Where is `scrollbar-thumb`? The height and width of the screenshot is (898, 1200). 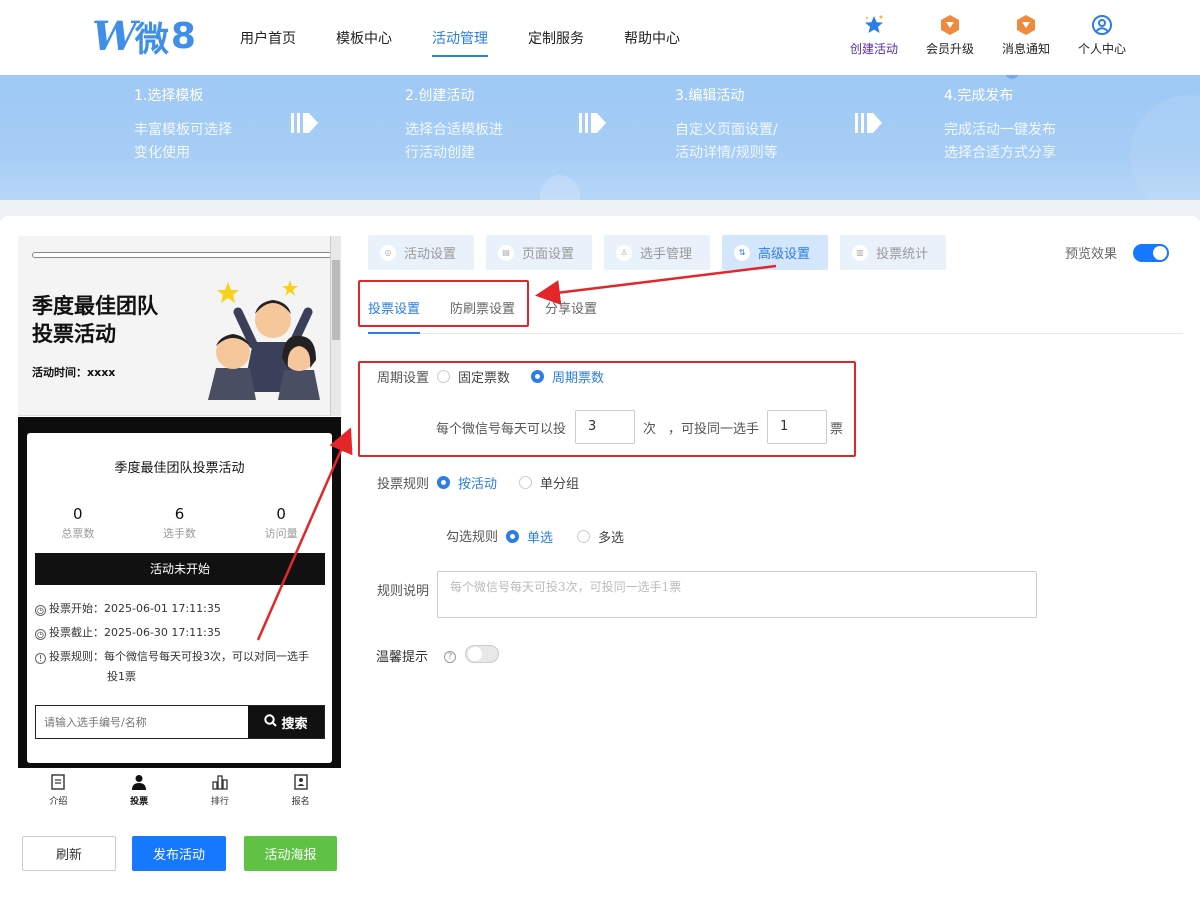
scrollbar-thumb is located at coordinates (336, 300).